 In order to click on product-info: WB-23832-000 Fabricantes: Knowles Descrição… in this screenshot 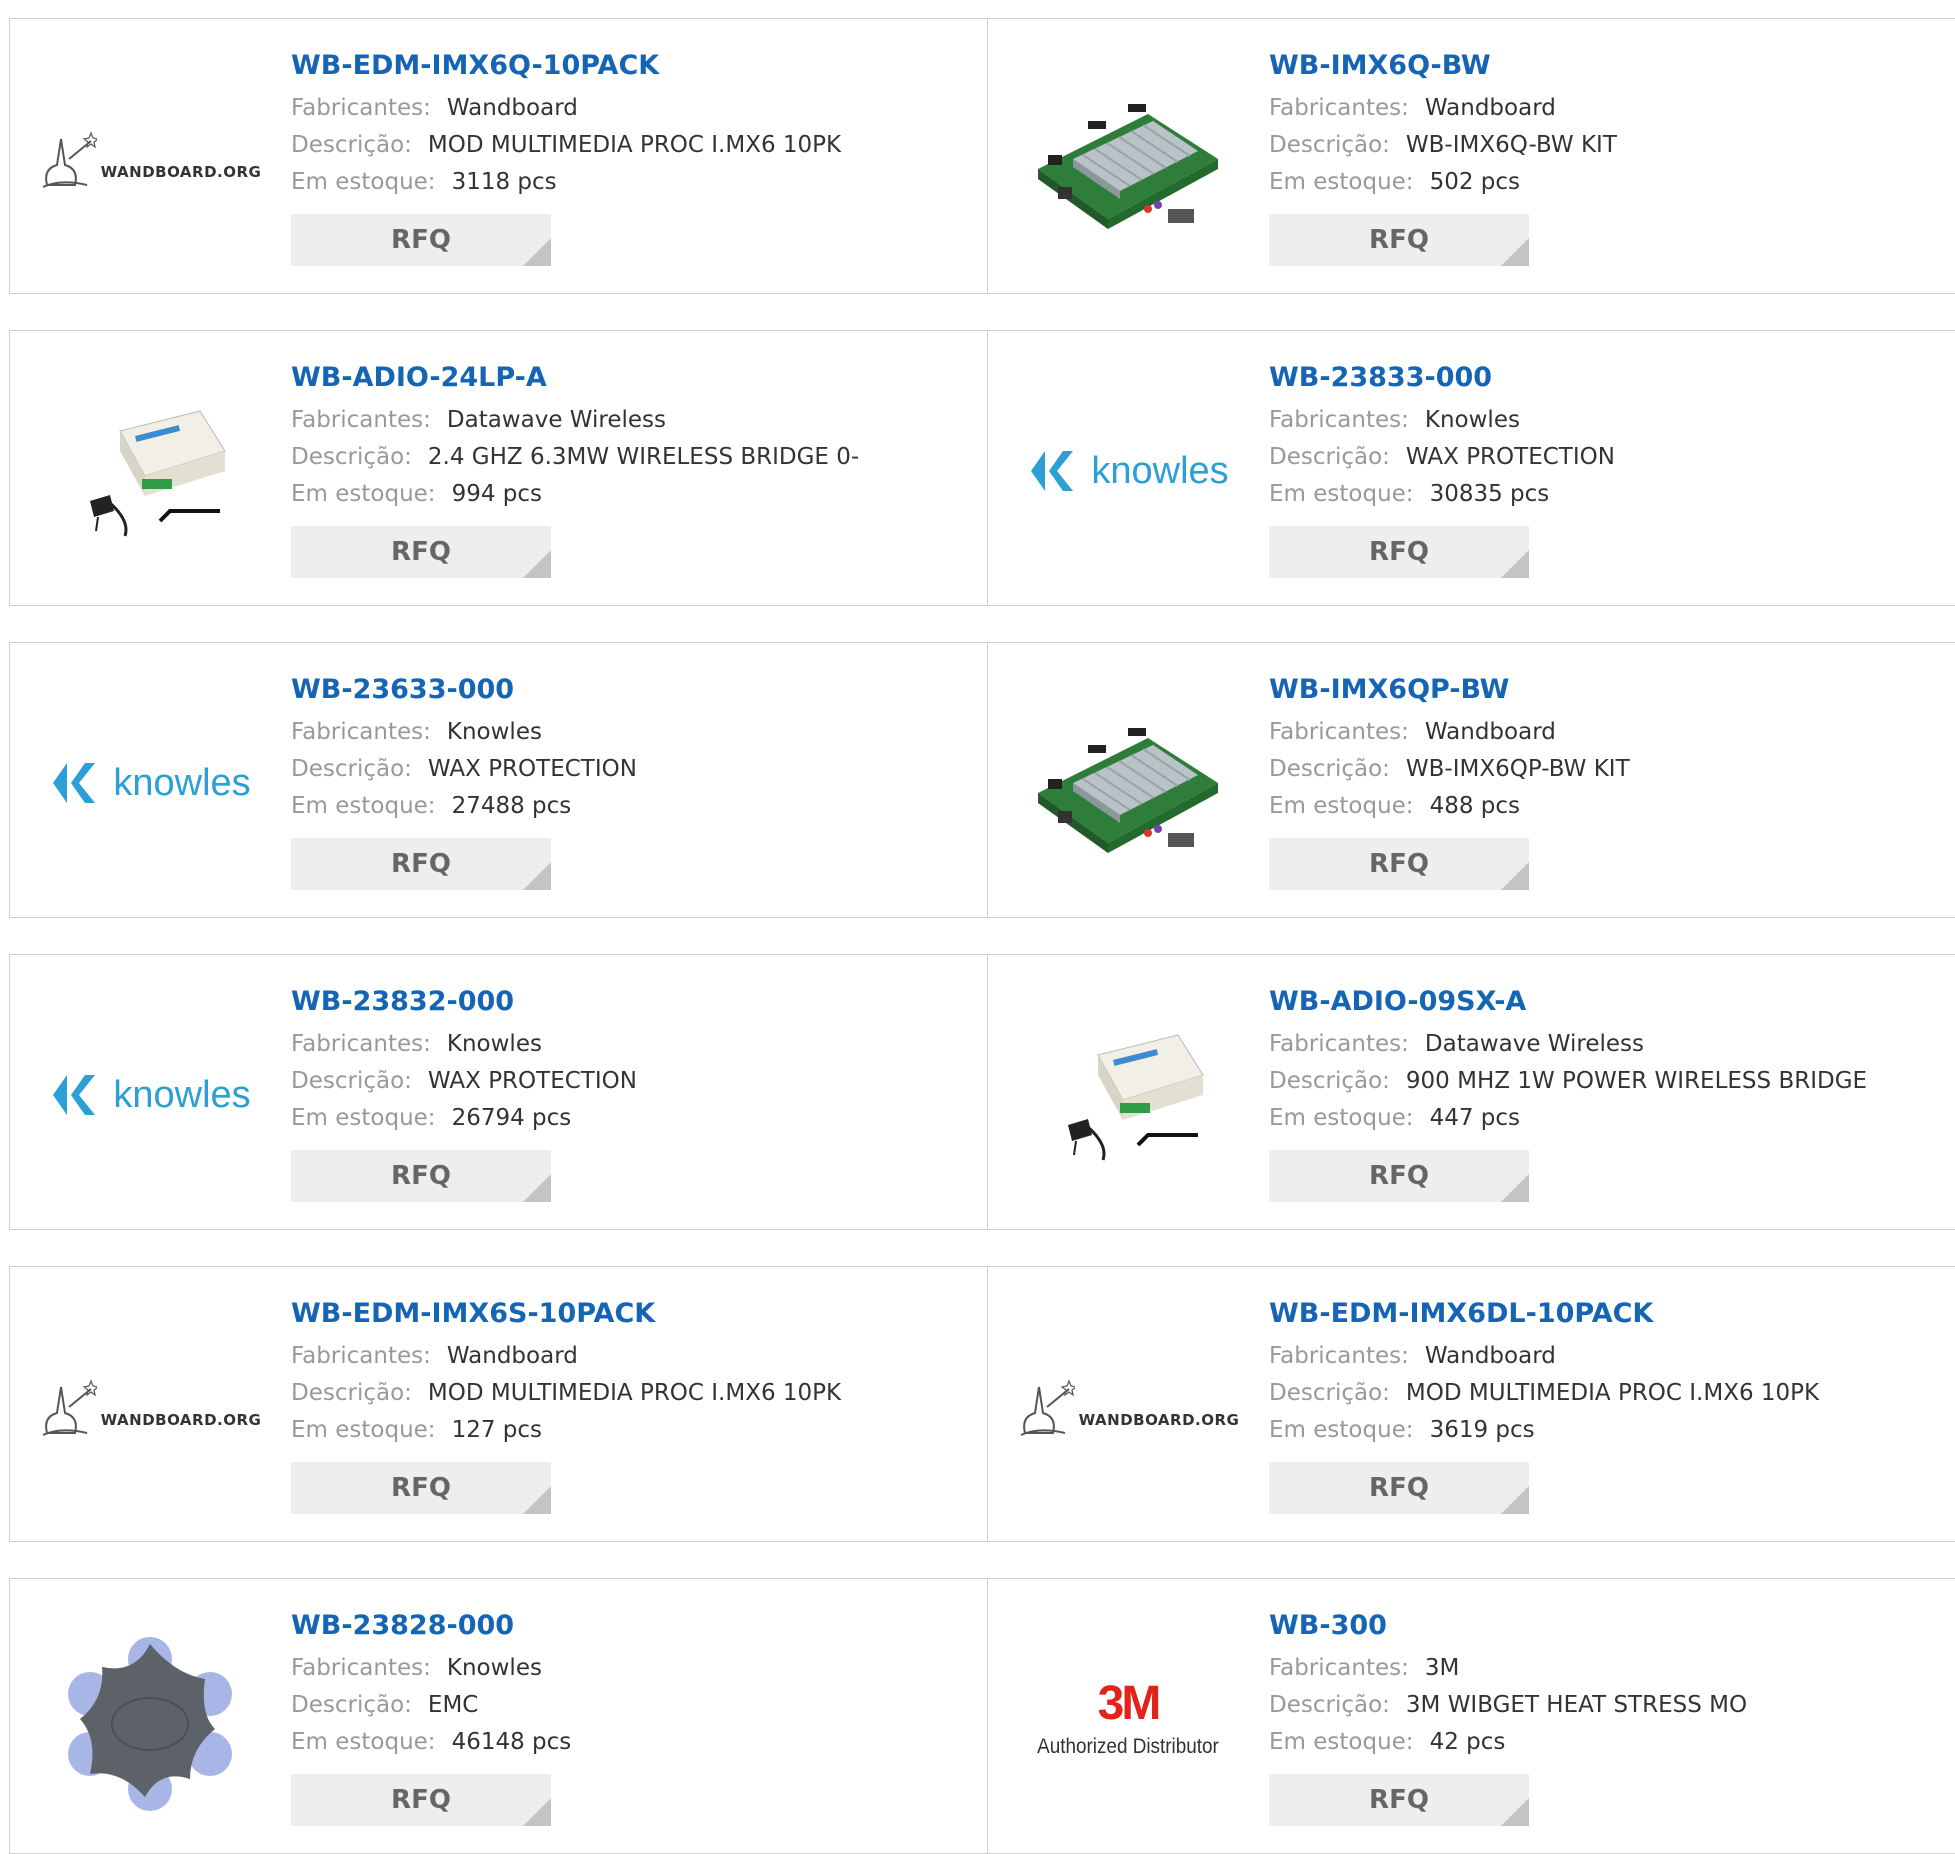, I will do `click(634, 1092)`.